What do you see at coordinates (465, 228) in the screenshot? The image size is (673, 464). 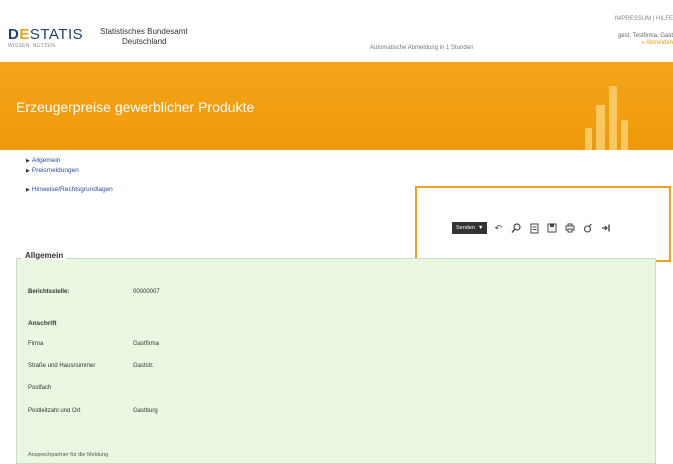 I see `send-dropdown-label: Senden` at bounding box center [465, 228].